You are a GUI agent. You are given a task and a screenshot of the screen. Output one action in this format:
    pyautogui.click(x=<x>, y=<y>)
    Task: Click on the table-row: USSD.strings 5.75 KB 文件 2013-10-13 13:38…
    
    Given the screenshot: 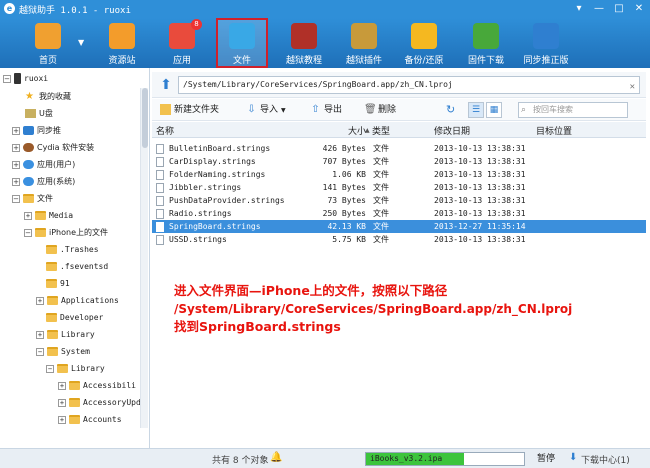 What is the action you would take?
    pyautogui.click(x=399, y=239)
    